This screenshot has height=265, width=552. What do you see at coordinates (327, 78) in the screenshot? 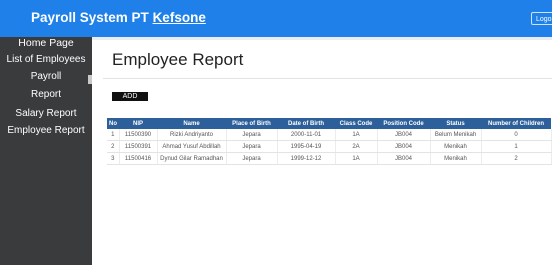
I see `title-divider` at bounding box center [327, 78].